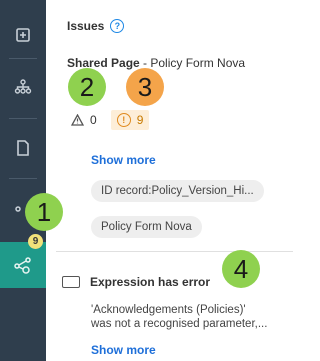 The height and width of the screenshot is (361, 320). I want to click on error-icon: !, so click(123, 120).